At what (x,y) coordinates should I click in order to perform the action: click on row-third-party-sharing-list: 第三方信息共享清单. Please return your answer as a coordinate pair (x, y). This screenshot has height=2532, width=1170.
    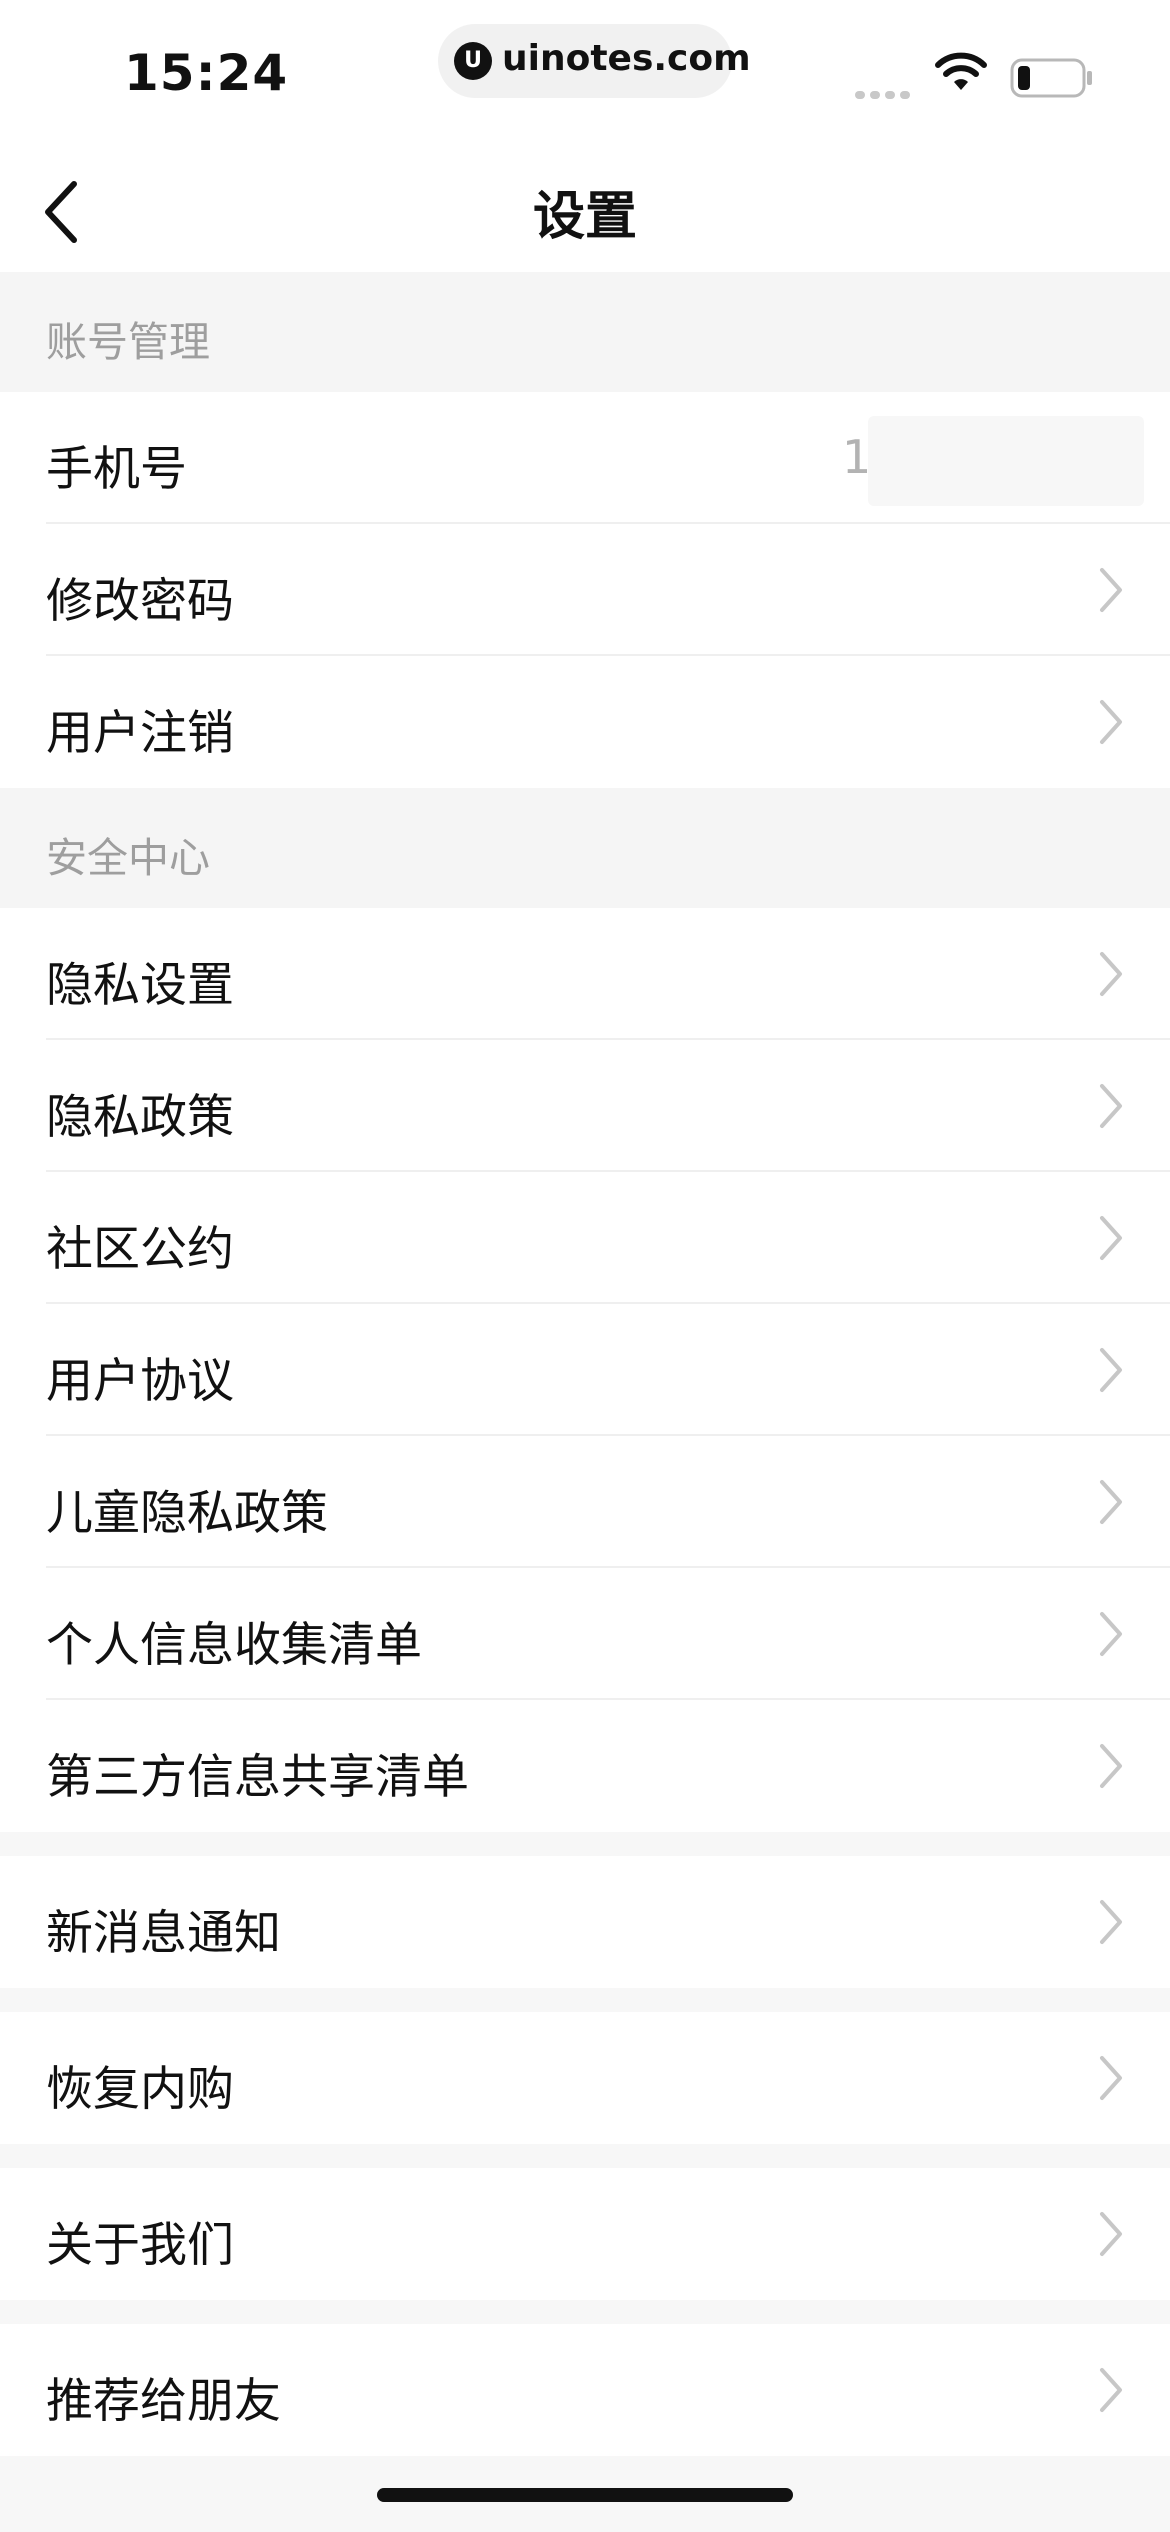
    Looking at the image, I should click on (585, 1766).